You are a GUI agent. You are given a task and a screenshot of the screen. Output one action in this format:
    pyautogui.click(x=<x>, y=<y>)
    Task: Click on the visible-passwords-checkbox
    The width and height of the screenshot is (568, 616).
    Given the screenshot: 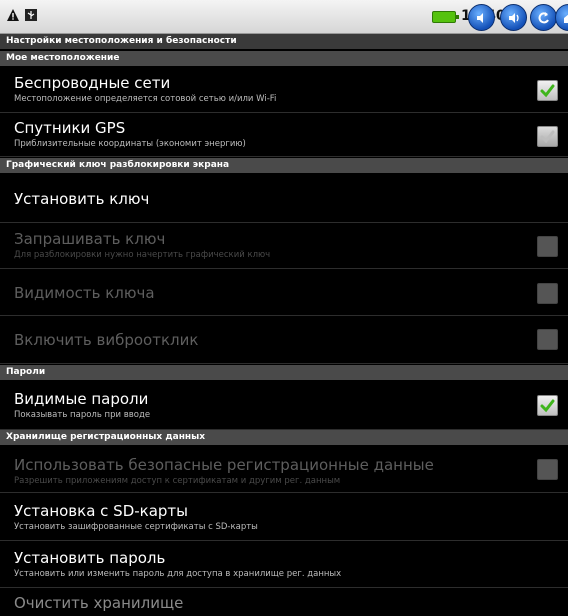 What is the action you would take?
    pyautogui.click(x=547, y=405)
    